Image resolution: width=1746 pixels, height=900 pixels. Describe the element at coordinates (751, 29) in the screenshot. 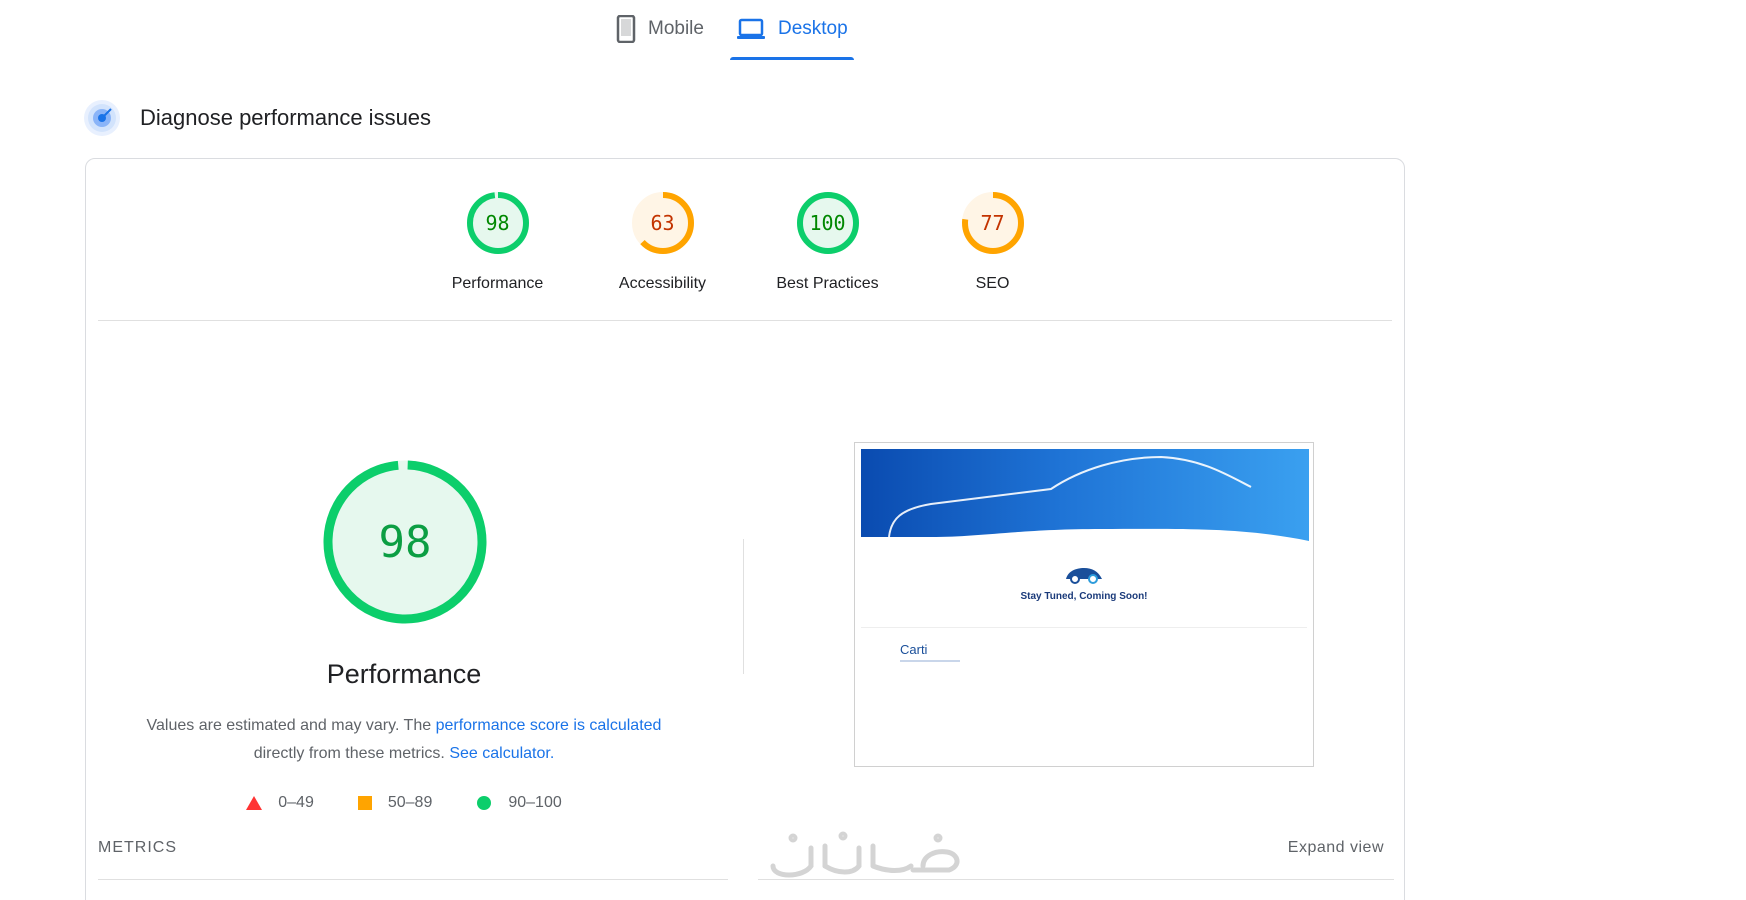

I see `laptop-icon` at that location.